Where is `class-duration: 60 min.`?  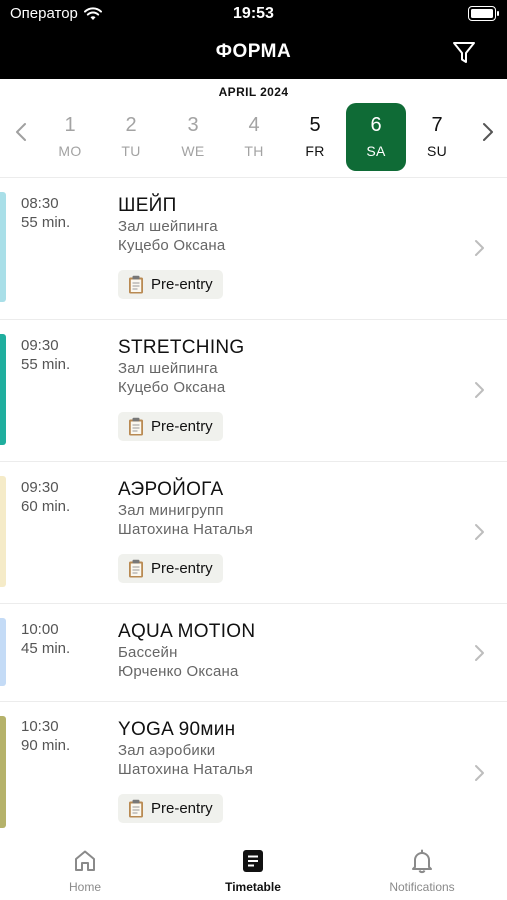 class-duration: 60 min. is located at coordinates (46, 506).